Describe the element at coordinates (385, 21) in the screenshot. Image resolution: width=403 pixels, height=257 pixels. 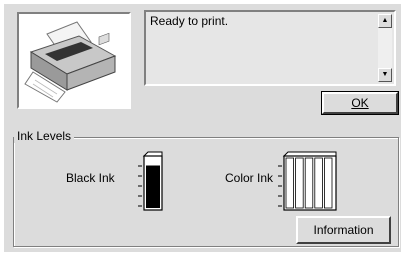
I see `scroll-up-arrow-icon: ▲` at that location.